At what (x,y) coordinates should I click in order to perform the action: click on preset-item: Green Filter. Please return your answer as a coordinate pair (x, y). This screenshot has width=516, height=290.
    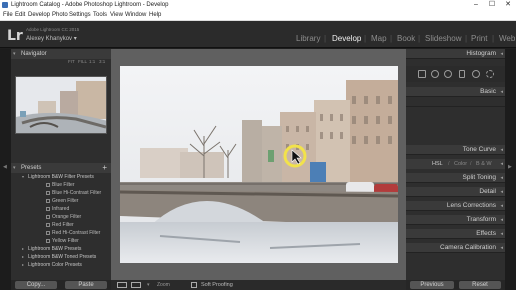
    Looking at the image, I should click on (61, 201).